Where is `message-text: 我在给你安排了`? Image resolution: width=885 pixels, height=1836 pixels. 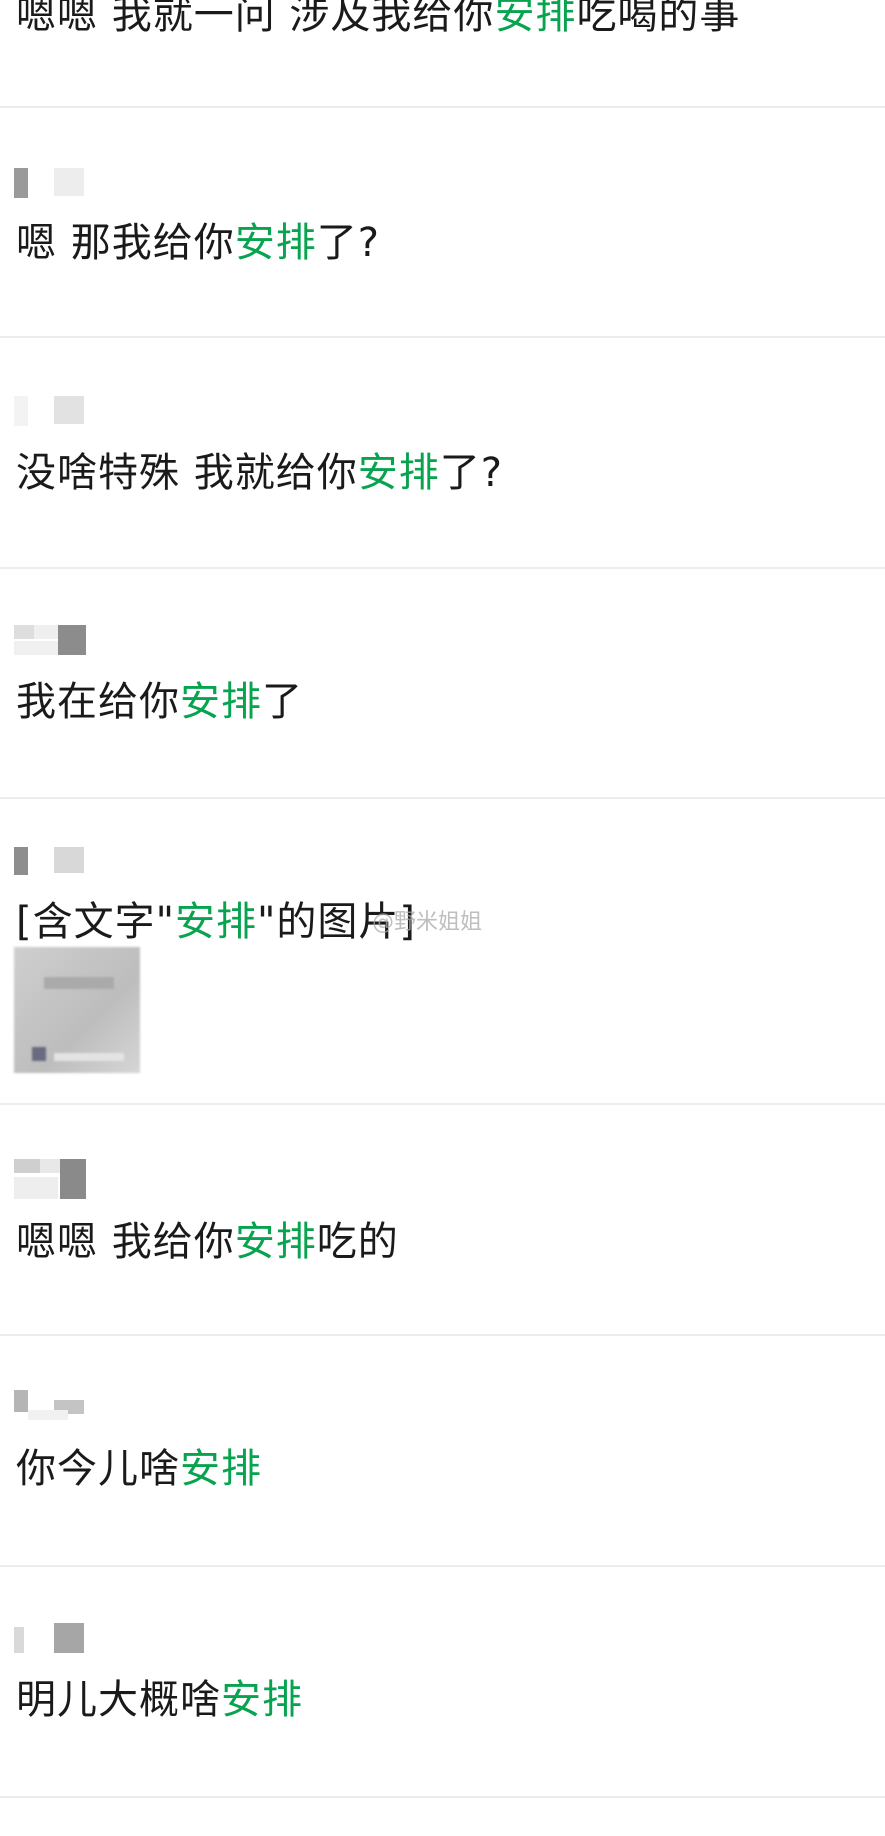 message-text: 我在给你安排了 is located at coordinates (159, 702).